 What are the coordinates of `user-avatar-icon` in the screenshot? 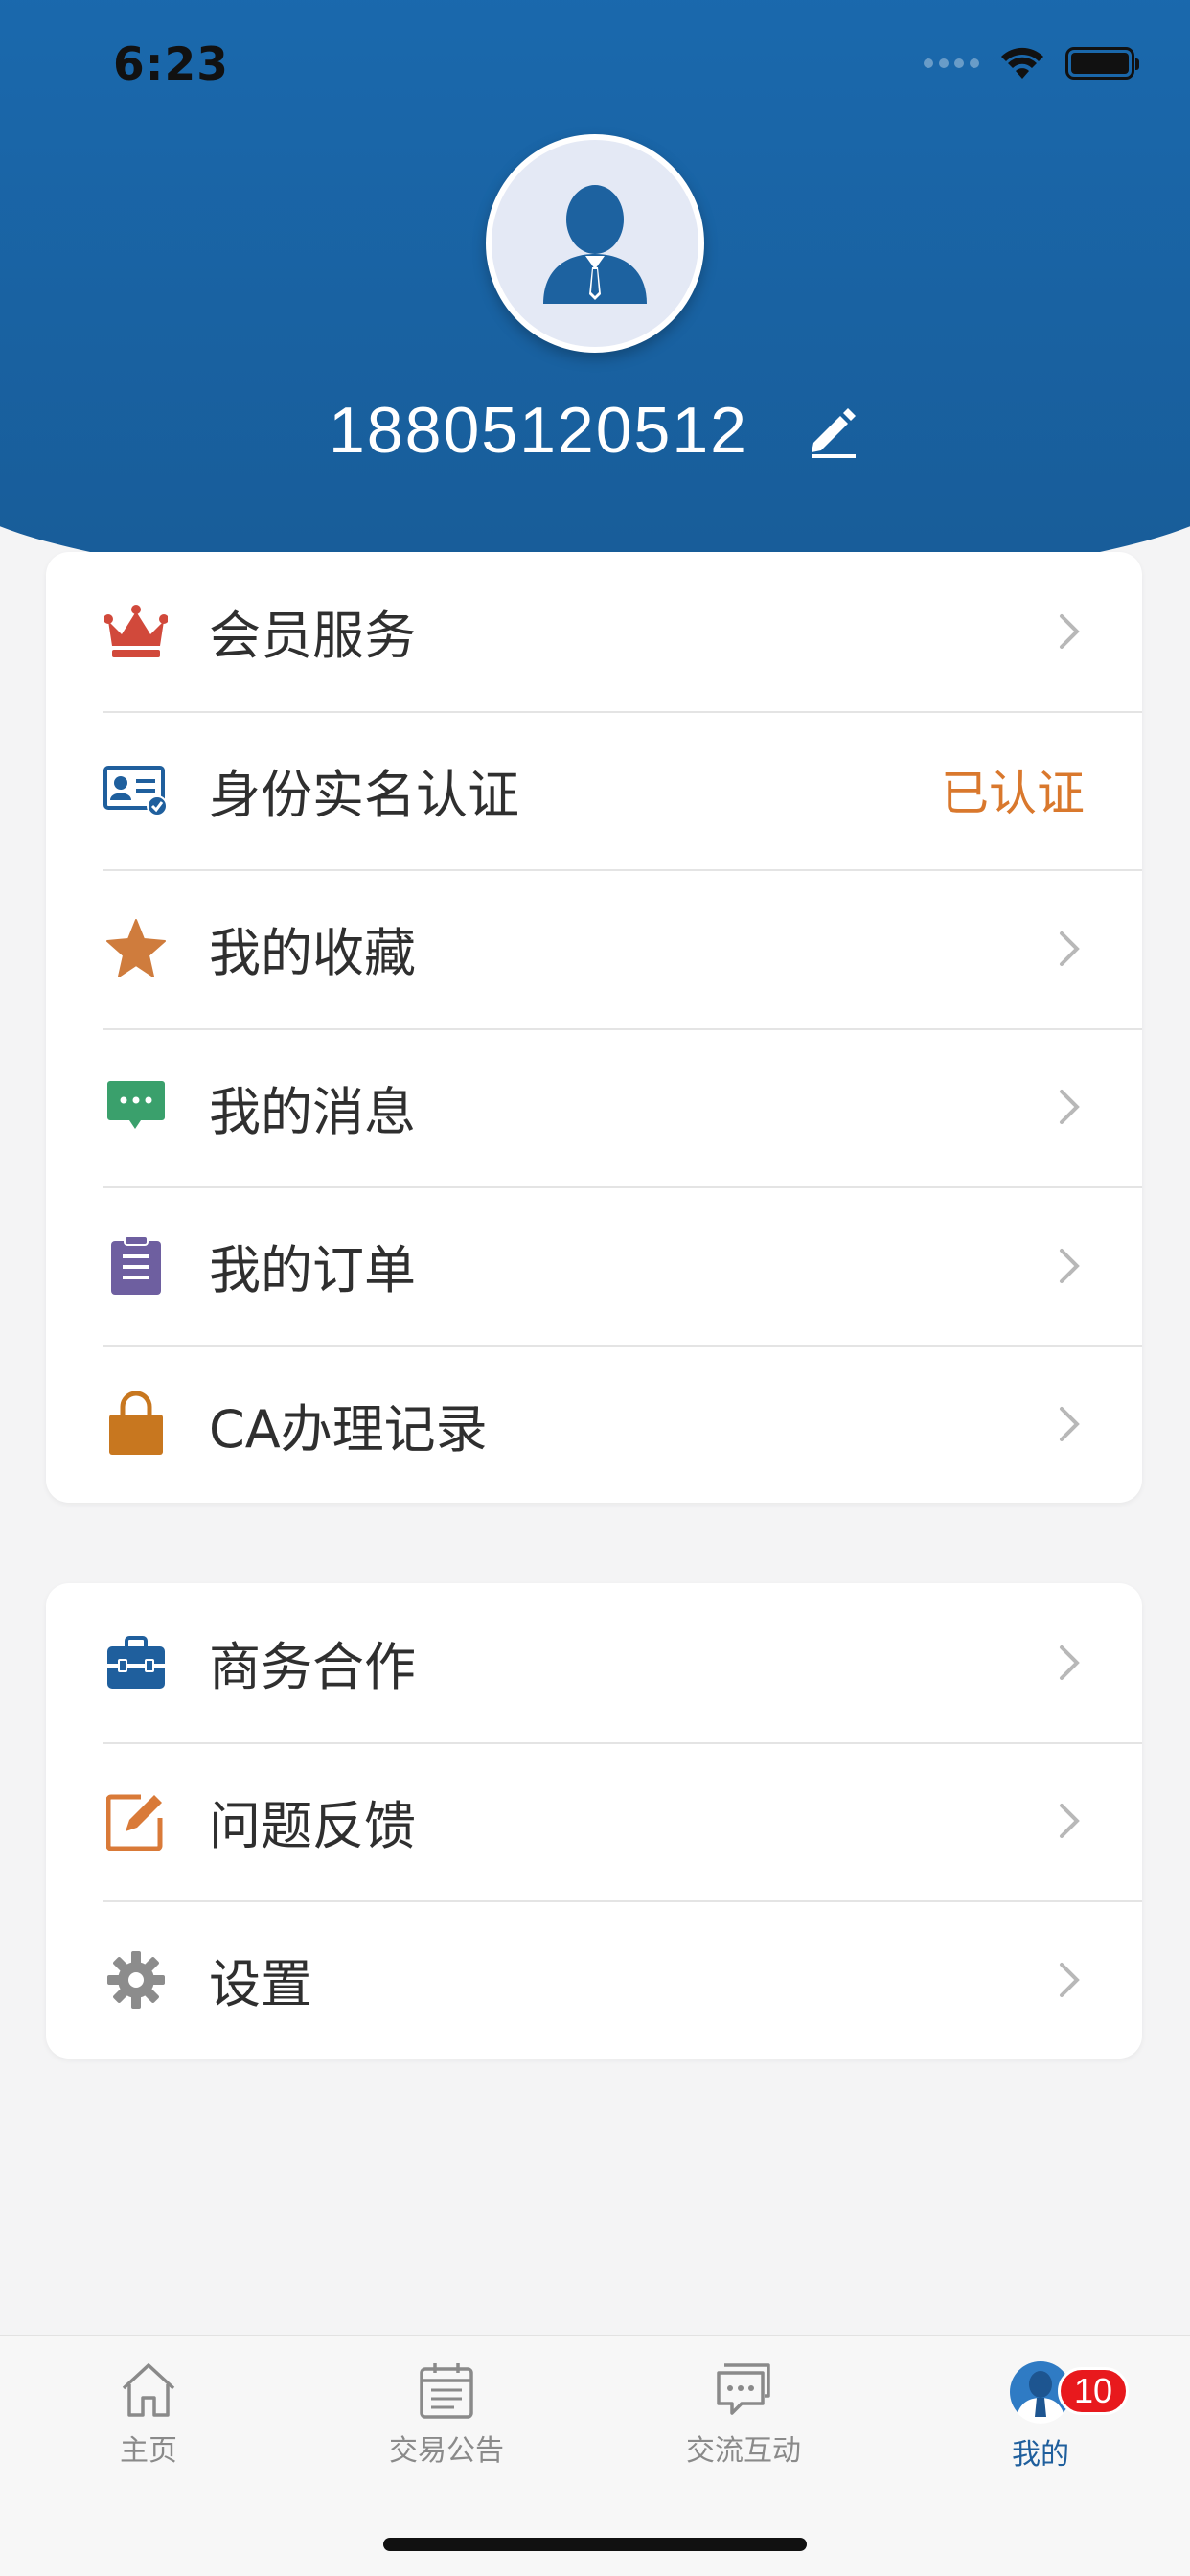 It's located at (595, 244).